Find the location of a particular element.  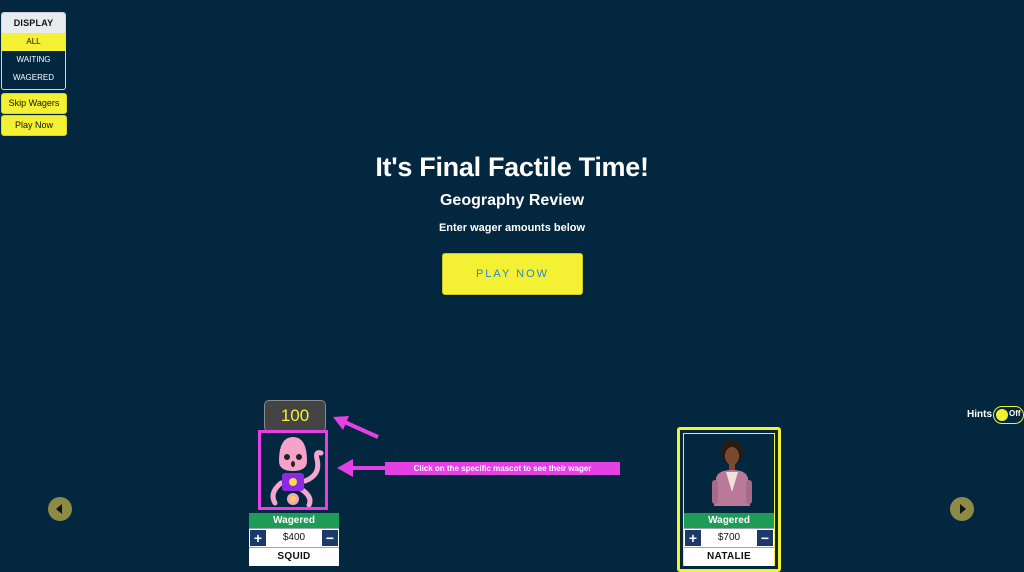

hints-state: Off is located at coordinates (1015, 413).